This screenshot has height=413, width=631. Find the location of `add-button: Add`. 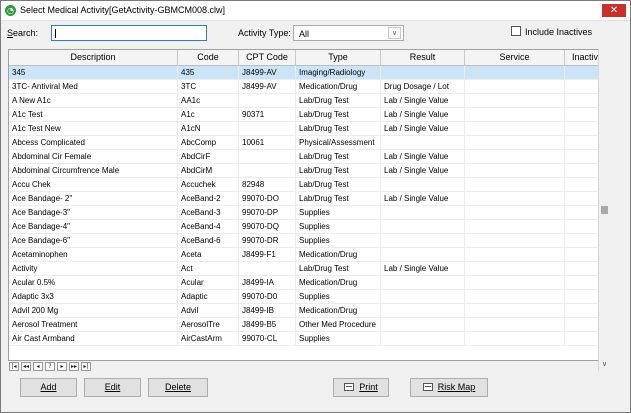

add-button: Add is located at coordinates (48, 387).